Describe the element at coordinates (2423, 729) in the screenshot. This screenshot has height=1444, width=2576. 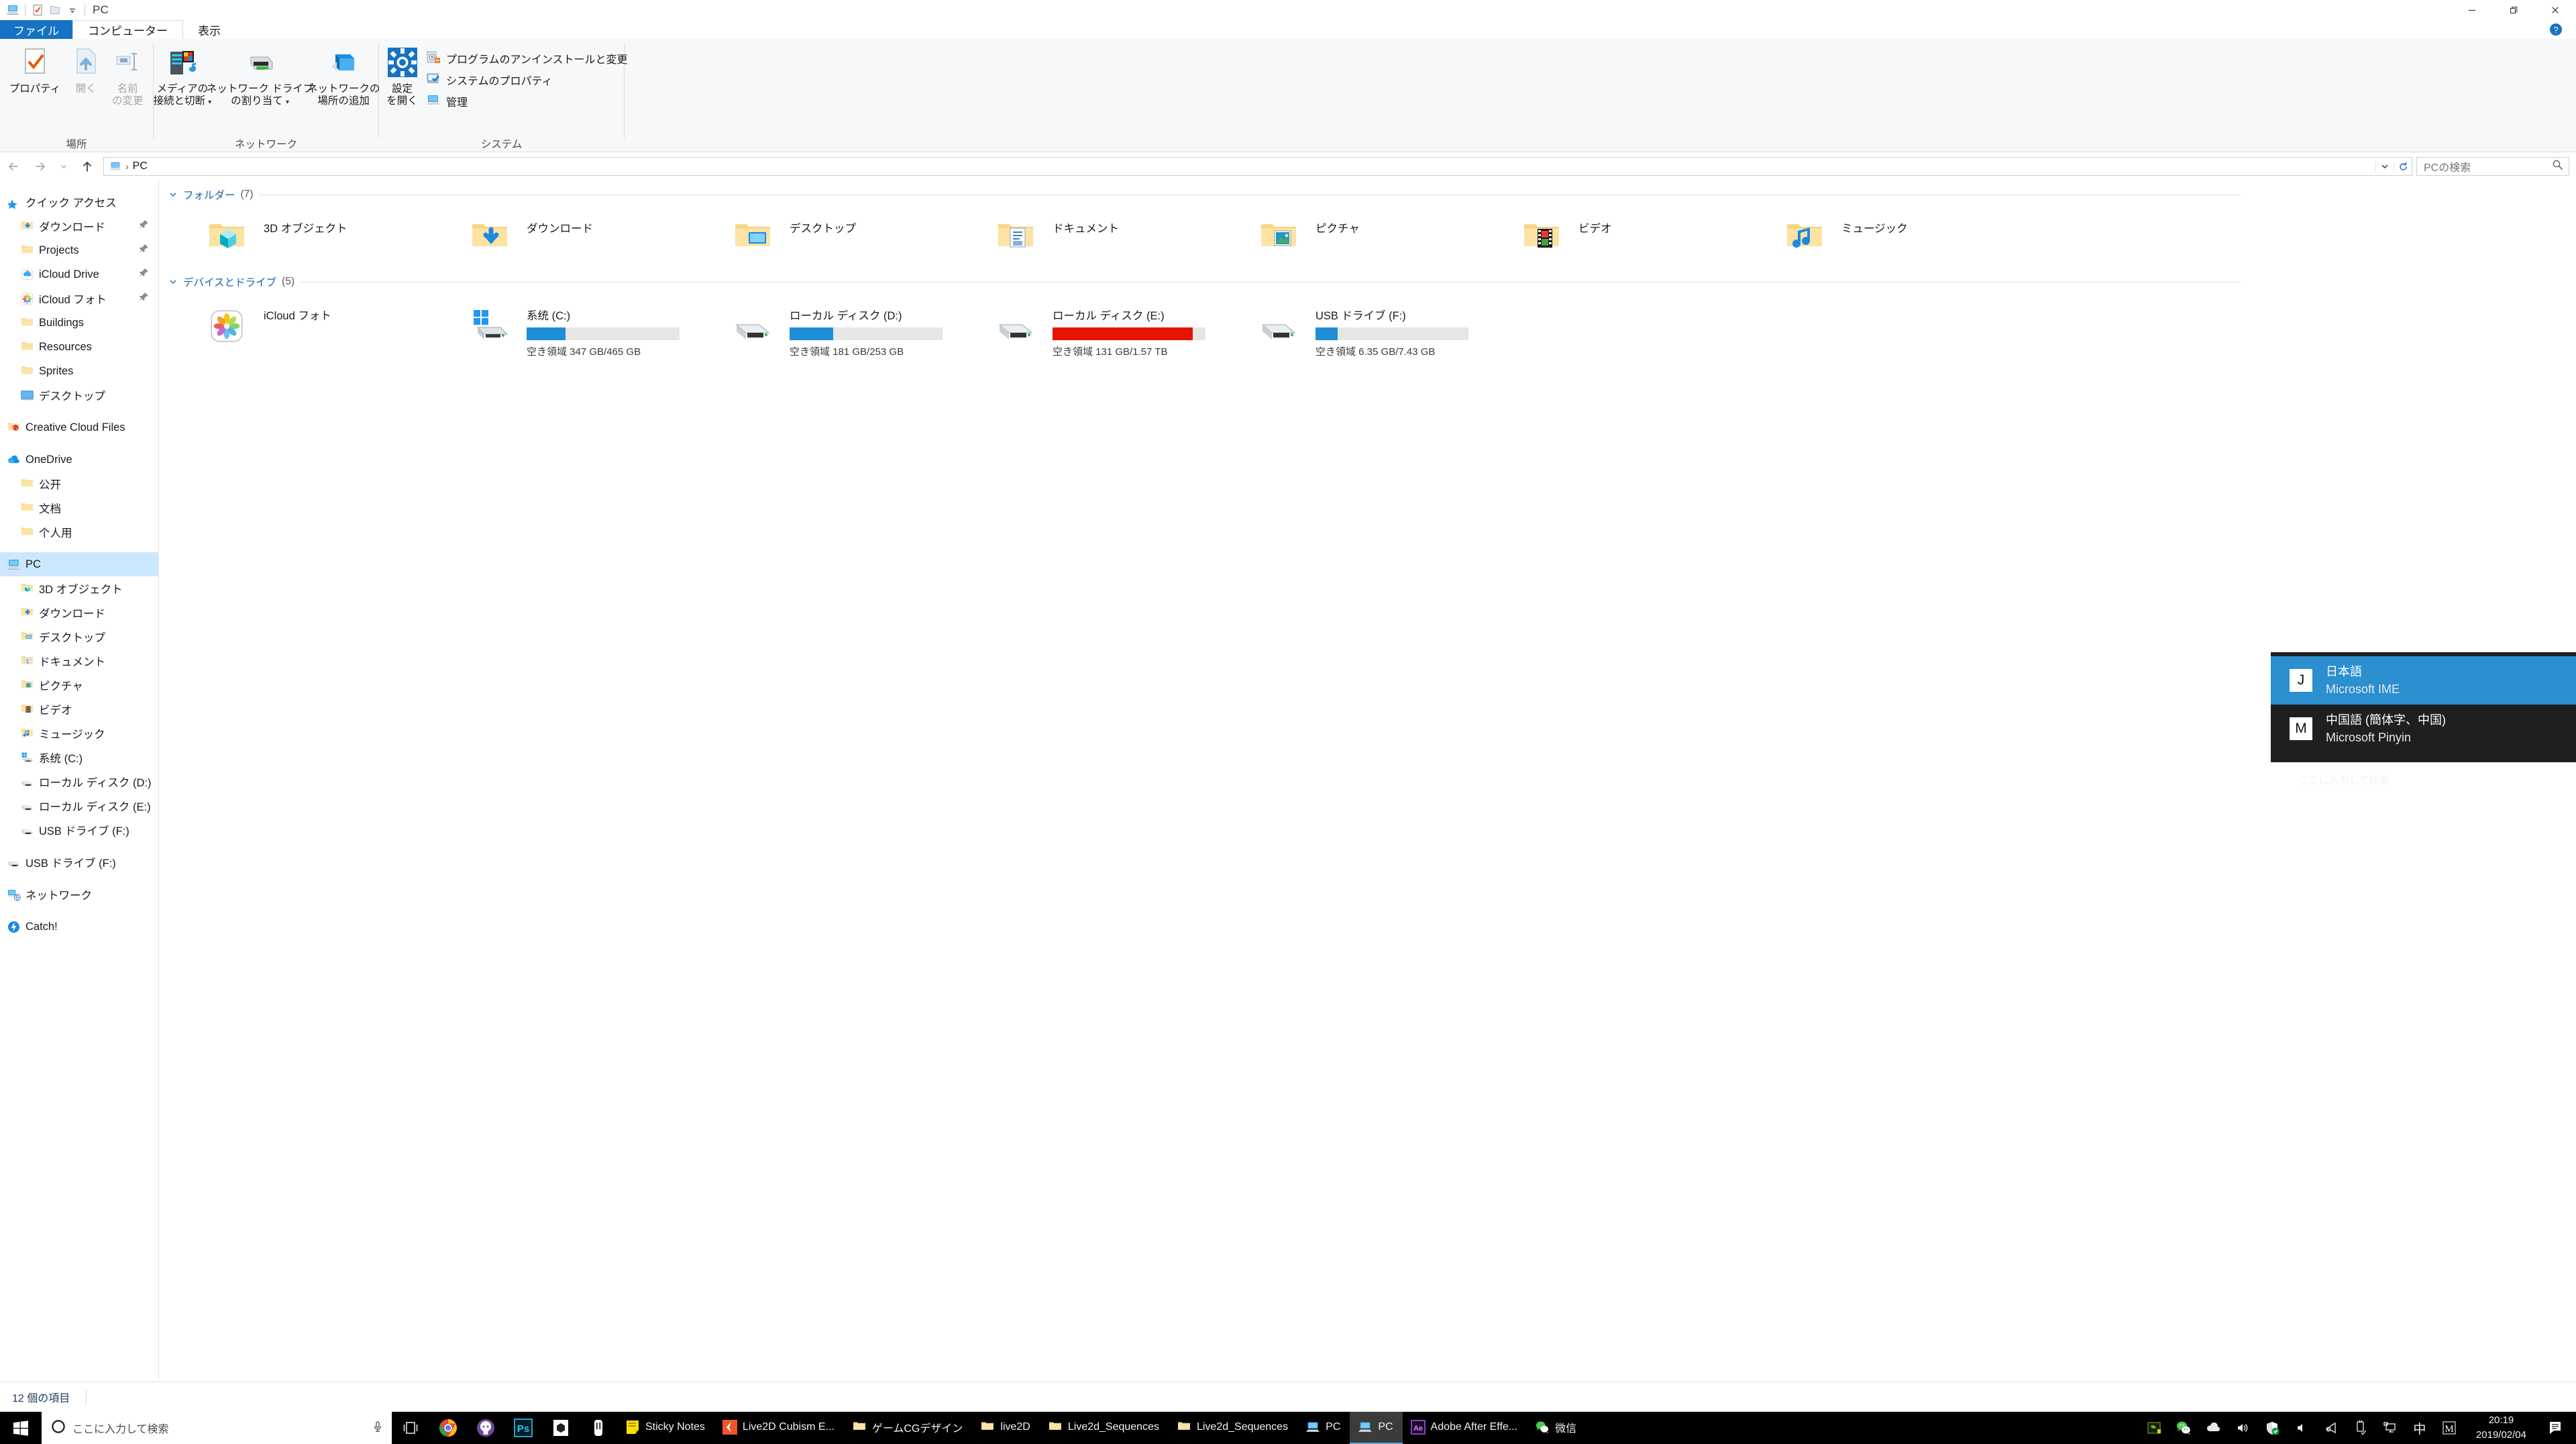
I see `ime-option-chinese: M 中国語 (簡体字、中国) Microsoft Pinyin` at that location.